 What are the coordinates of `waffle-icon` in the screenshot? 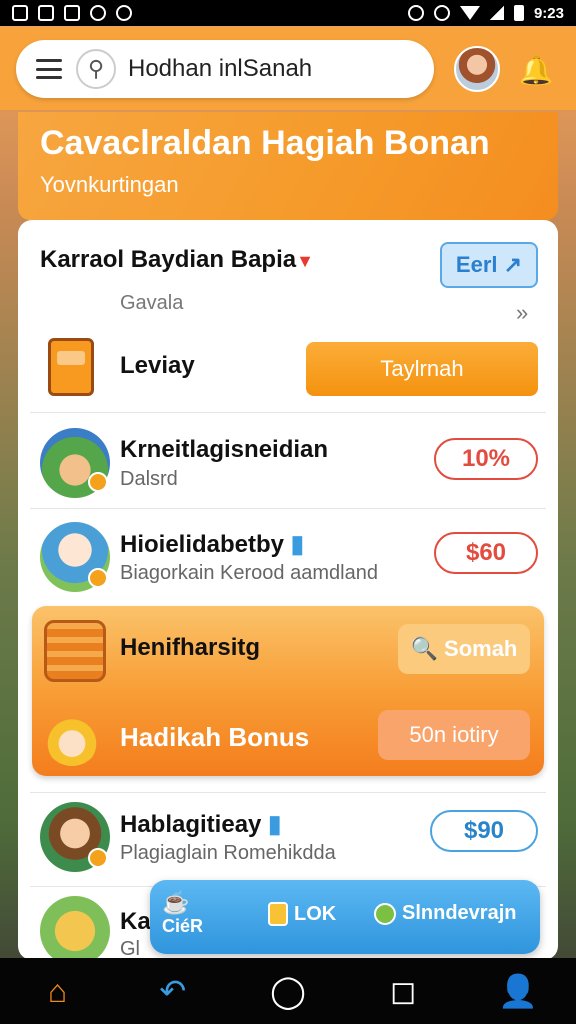 It's located at (75, 651).